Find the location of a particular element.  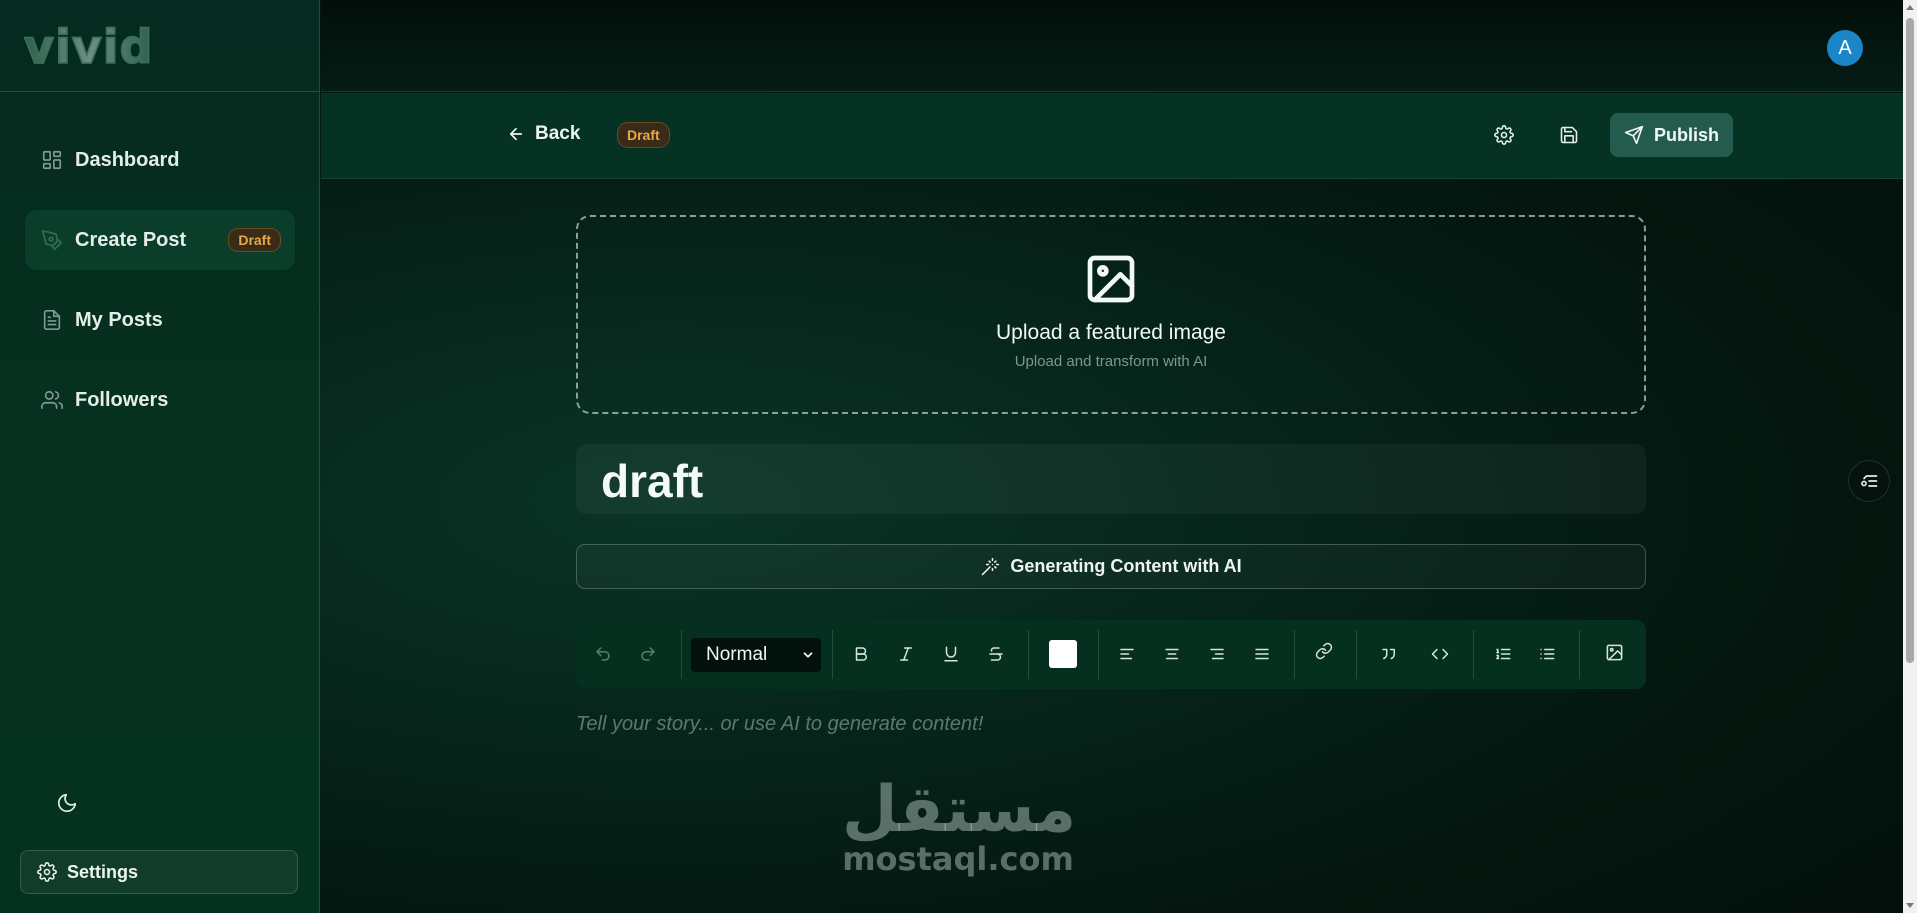

magic-wand-icon is located at coordinates (990, 567).